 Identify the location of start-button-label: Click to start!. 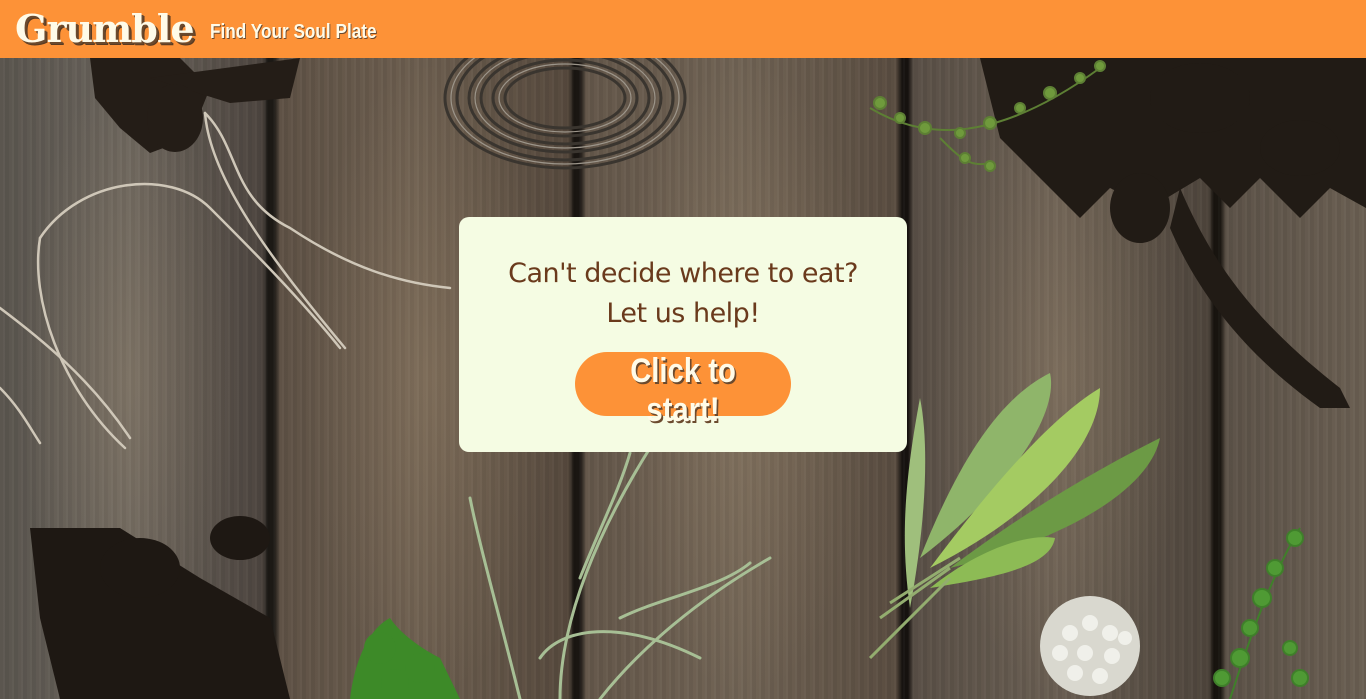
(683, 390).